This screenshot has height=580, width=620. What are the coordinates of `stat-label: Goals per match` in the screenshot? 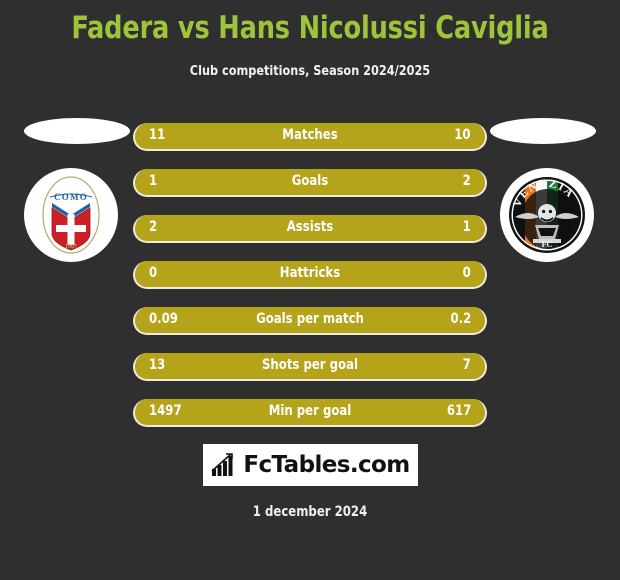 It's located at (310, 319).